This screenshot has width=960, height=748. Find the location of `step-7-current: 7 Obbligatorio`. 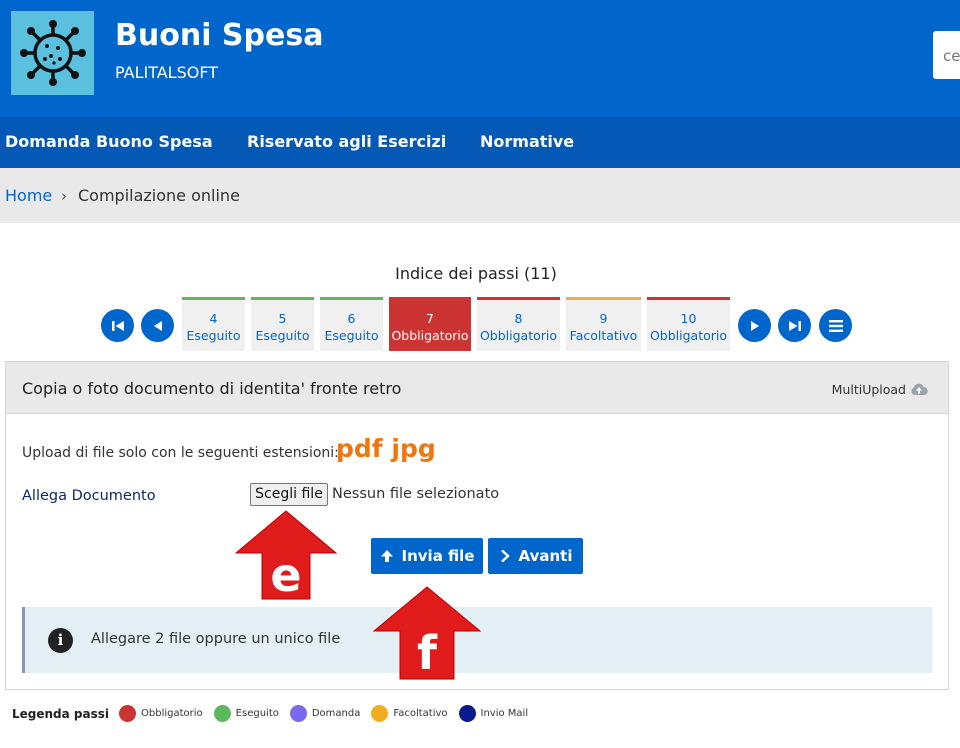

step-7-current: 7 Obbligatorio is located at coordinates (430, 324).